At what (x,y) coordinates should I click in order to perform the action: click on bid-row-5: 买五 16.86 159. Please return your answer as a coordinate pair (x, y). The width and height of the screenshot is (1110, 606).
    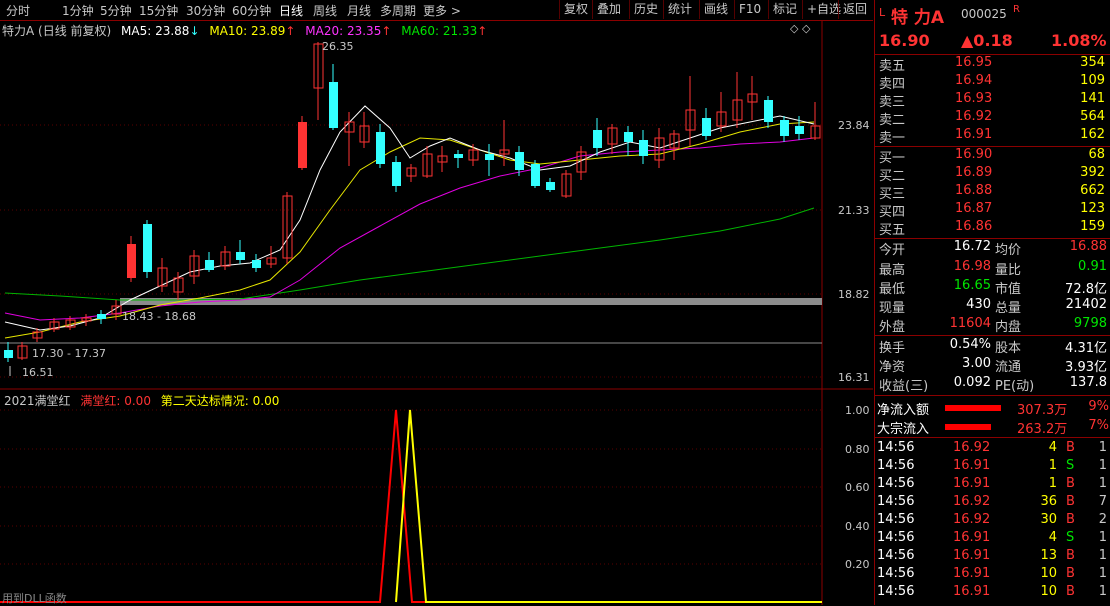
    Looking at the image, I should click on (992, 228).